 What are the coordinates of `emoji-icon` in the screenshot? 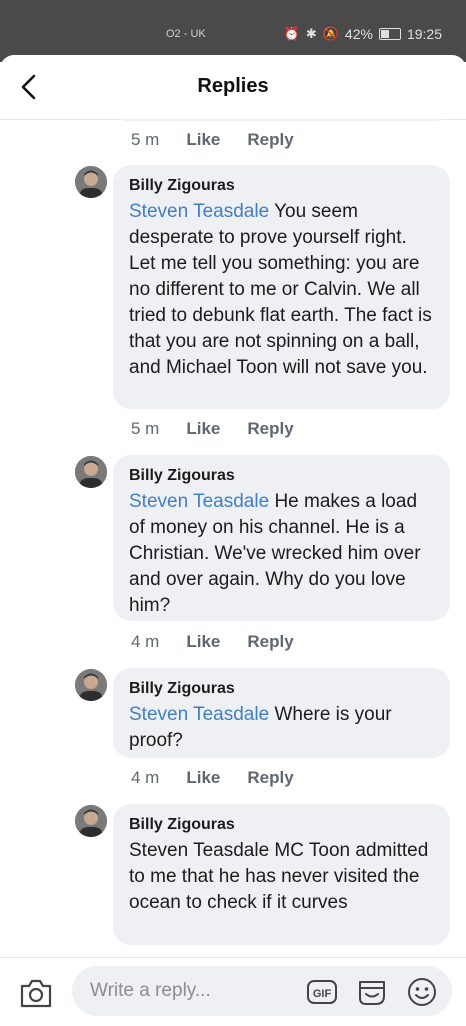 It's located at (422, 992).